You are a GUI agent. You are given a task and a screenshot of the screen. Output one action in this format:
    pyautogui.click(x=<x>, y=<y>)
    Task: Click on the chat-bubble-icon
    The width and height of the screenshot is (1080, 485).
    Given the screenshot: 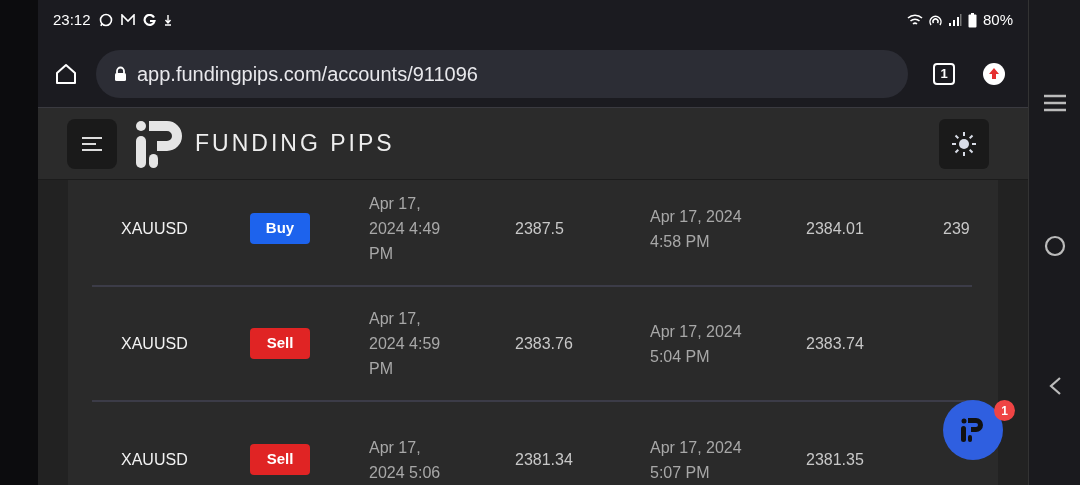 What is the action you would take?
    pyautogui.click(x=105, y=20)
    